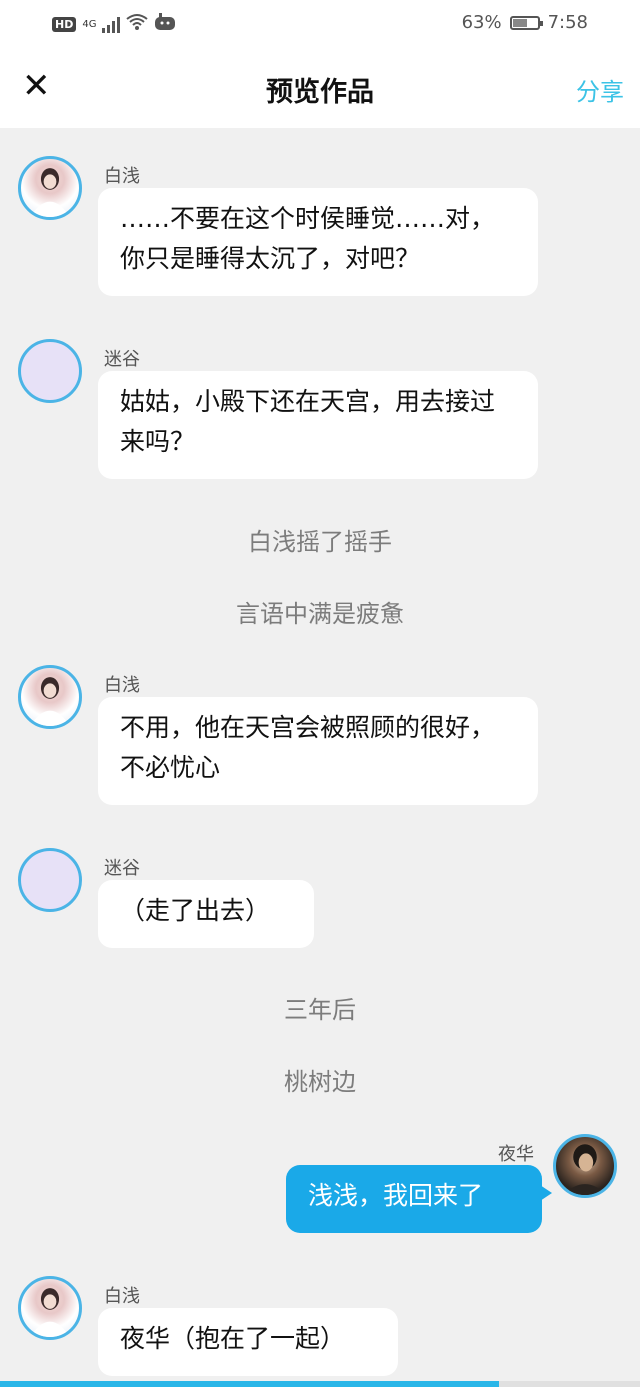  Describe the element at coordinates (481, 22) in the screenshot. I see `battery-percent: 63%` at that location.